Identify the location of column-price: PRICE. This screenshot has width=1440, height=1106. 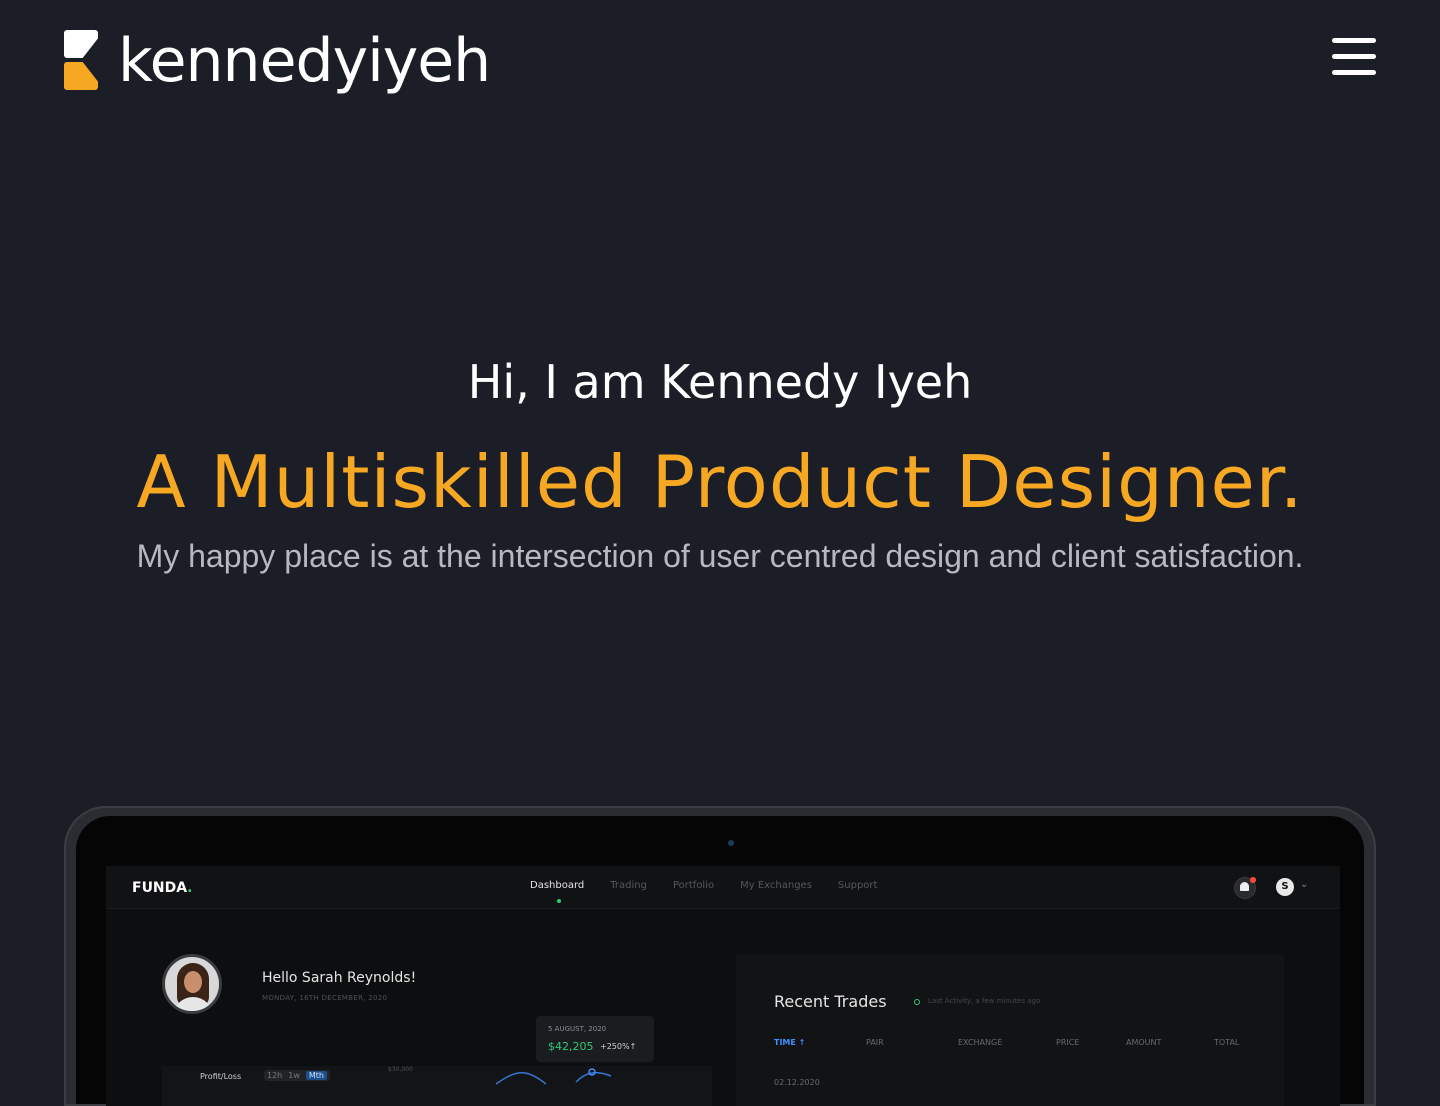
(1068, 1042).